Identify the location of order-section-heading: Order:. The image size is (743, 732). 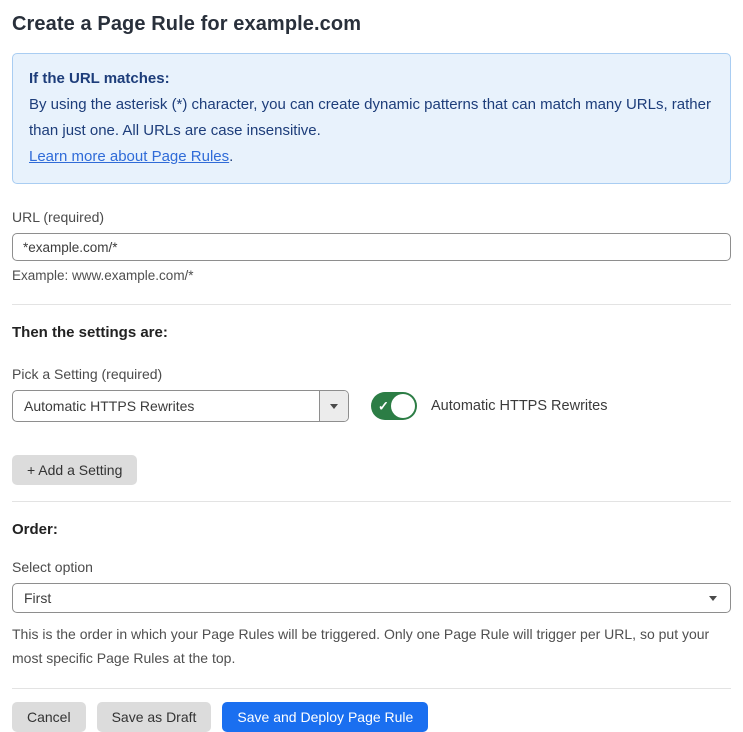
(35, 529).